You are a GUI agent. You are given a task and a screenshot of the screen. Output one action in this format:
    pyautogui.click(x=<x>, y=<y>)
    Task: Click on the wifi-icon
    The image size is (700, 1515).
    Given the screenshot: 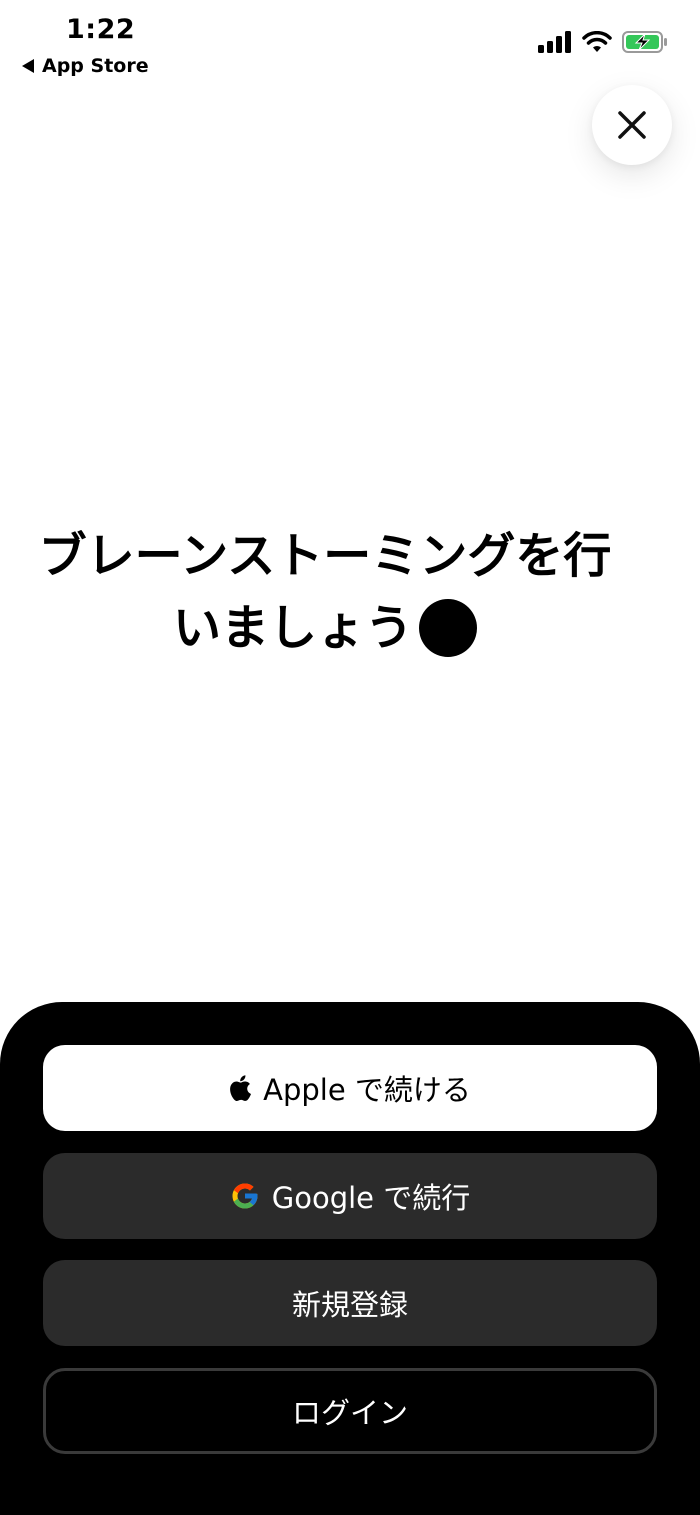 What is the action you would take?
    pyautogui.click(x=597, y=41)
    